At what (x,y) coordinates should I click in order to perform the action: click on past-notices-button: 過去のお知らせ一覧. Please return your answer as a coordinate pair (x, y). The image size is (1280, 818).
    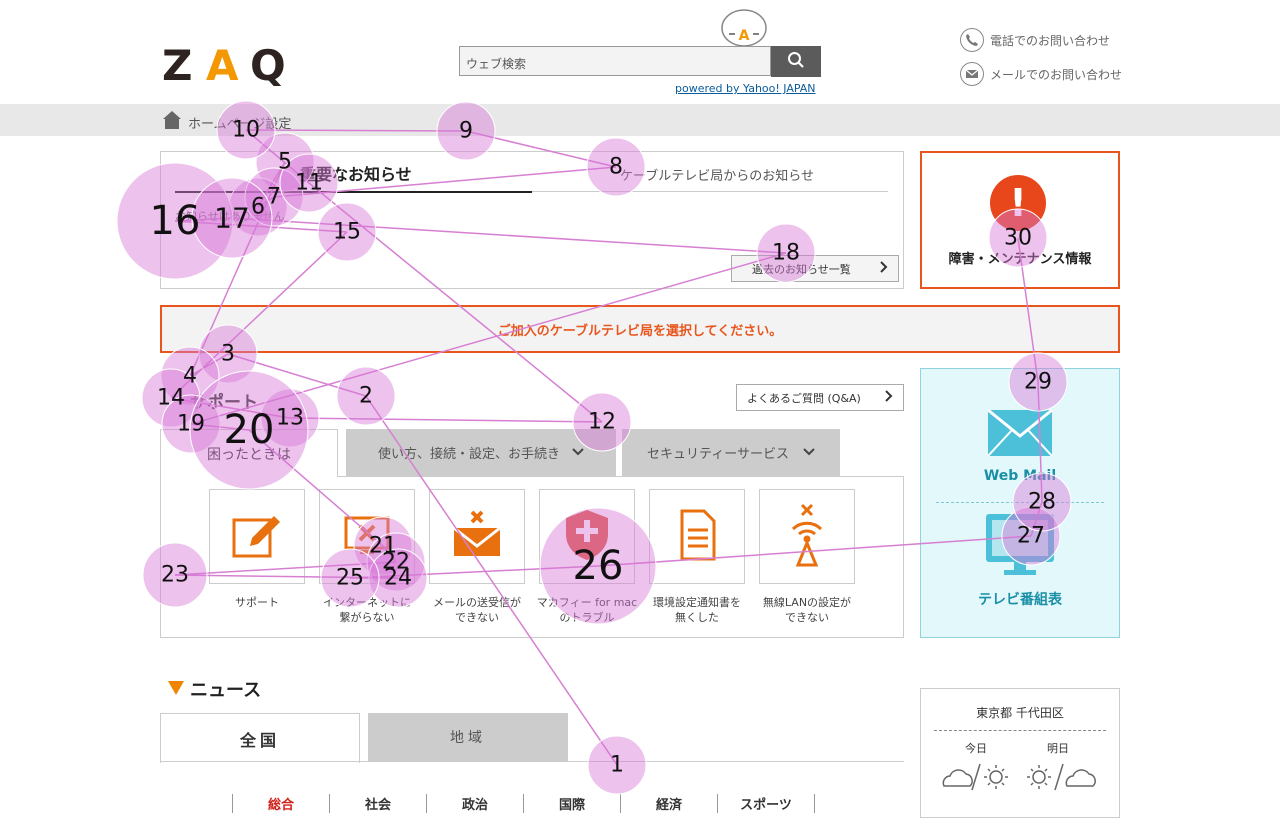
    Looking at the image, I should click on (815, 268).